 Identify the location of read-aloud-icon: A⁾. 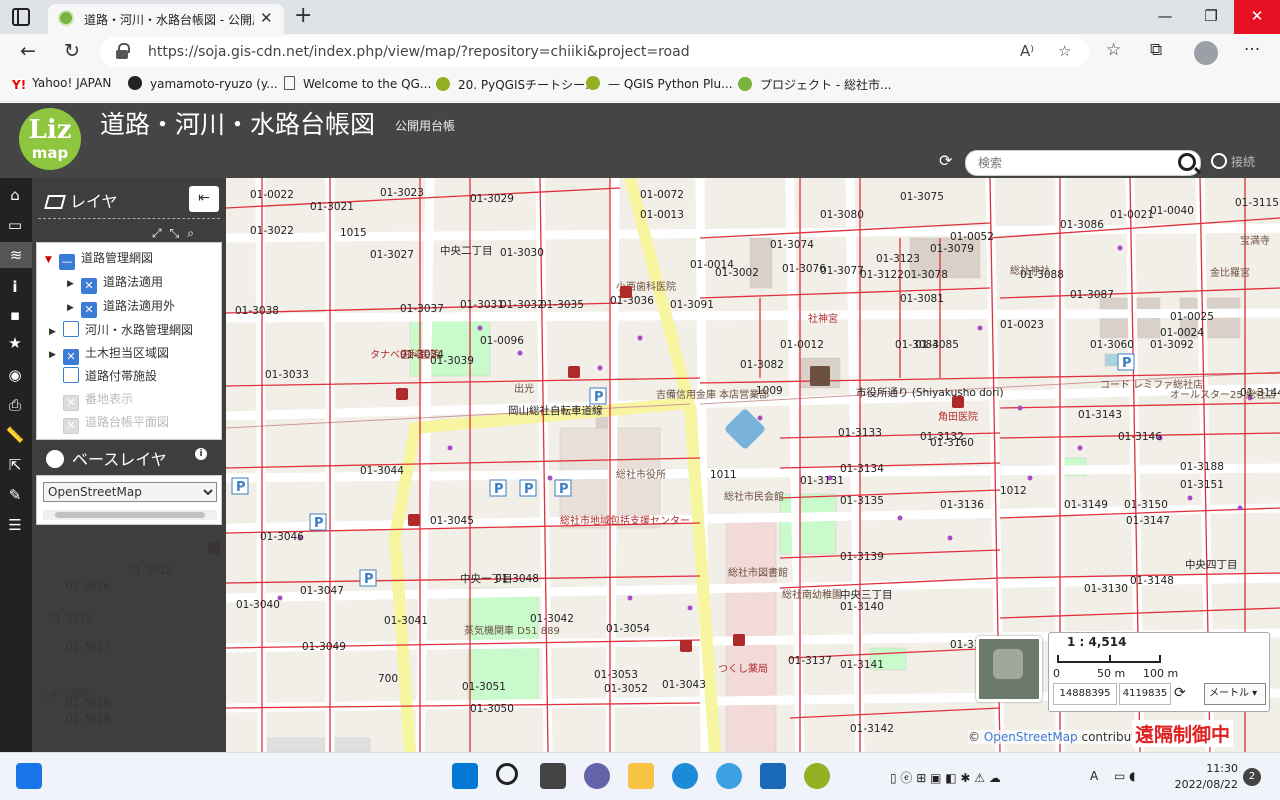
(1027, 51).